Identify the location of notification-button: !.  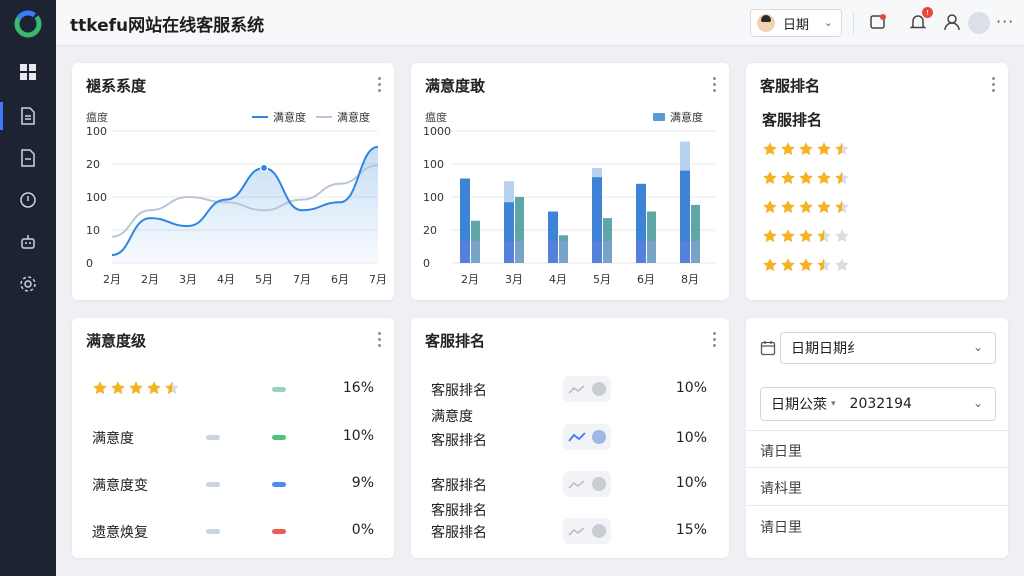
(919, 20).